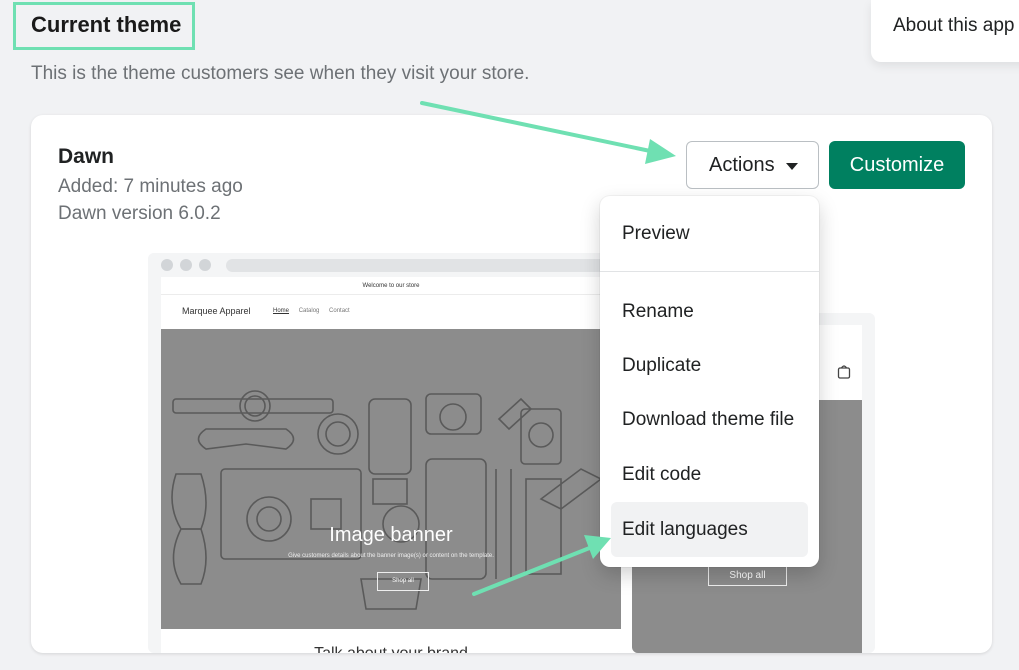  I want to click on arrow-to-edit-languages-icon, so click(541, 565).